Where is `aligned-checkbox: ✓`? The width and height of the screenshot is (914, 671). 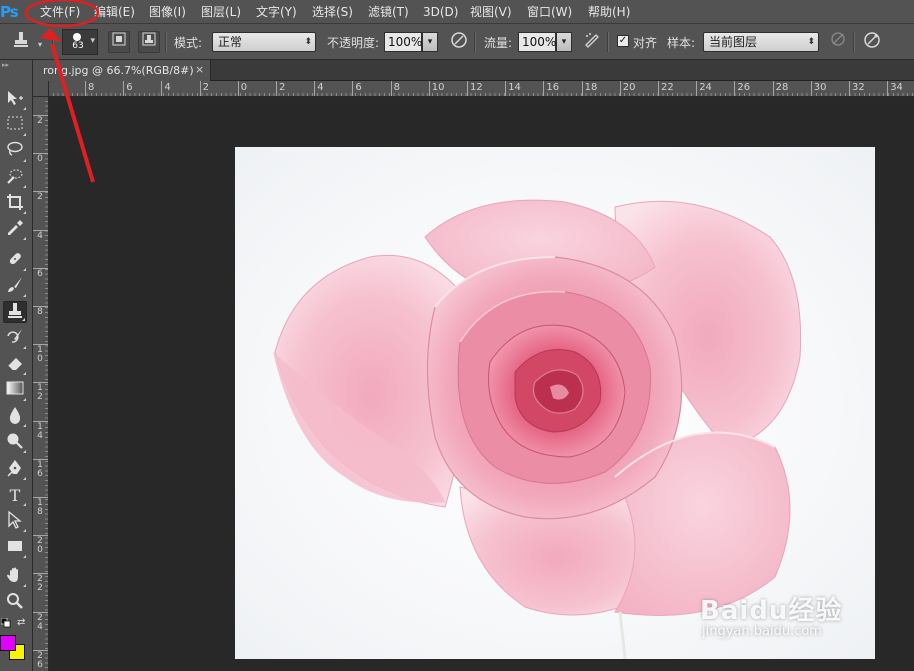 aligned-checkbox: ✓ is located at coordinates (623, 41).